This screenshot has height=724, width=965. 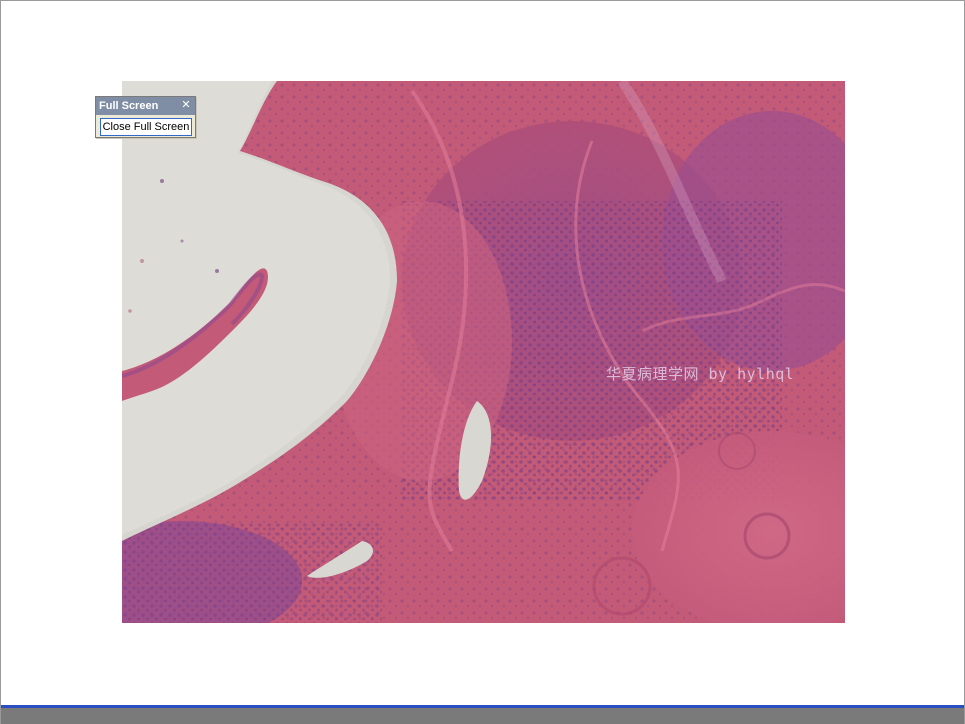 I want to click on toolbar-titlebar: Full Screen ✕, so click(x=145, y=106).